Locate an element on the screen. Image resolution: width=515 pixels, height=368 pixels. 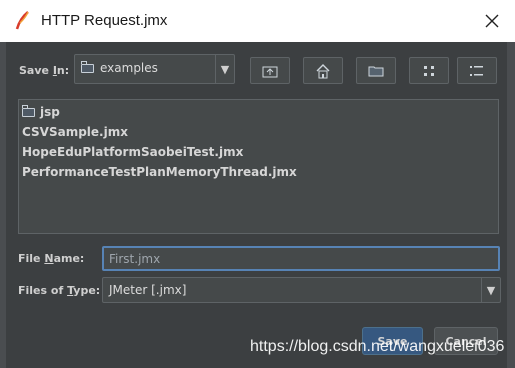
file-name-input is located at coordinates (299, 258).